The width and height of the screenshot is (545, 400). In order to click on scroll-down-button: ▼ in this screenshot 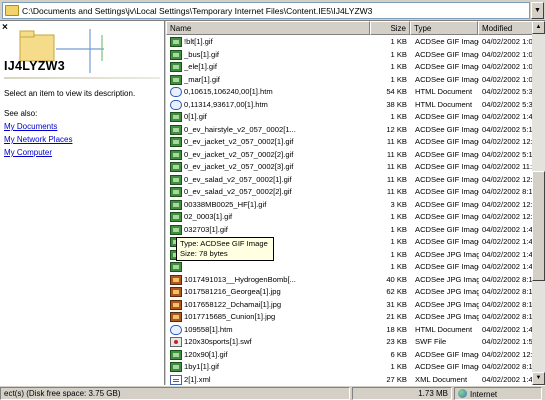, I will do `click(538, 378)`.